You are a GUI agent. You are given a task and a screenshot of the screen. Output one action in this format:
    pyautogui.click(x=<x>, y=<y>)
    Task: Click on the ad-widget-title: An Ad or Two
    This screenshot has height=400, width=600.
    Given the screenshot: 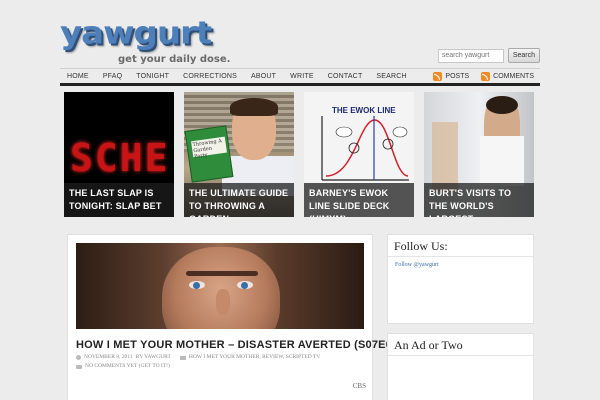 What is the action you would take?
    pyautogui.click(x=460, y=345)
    